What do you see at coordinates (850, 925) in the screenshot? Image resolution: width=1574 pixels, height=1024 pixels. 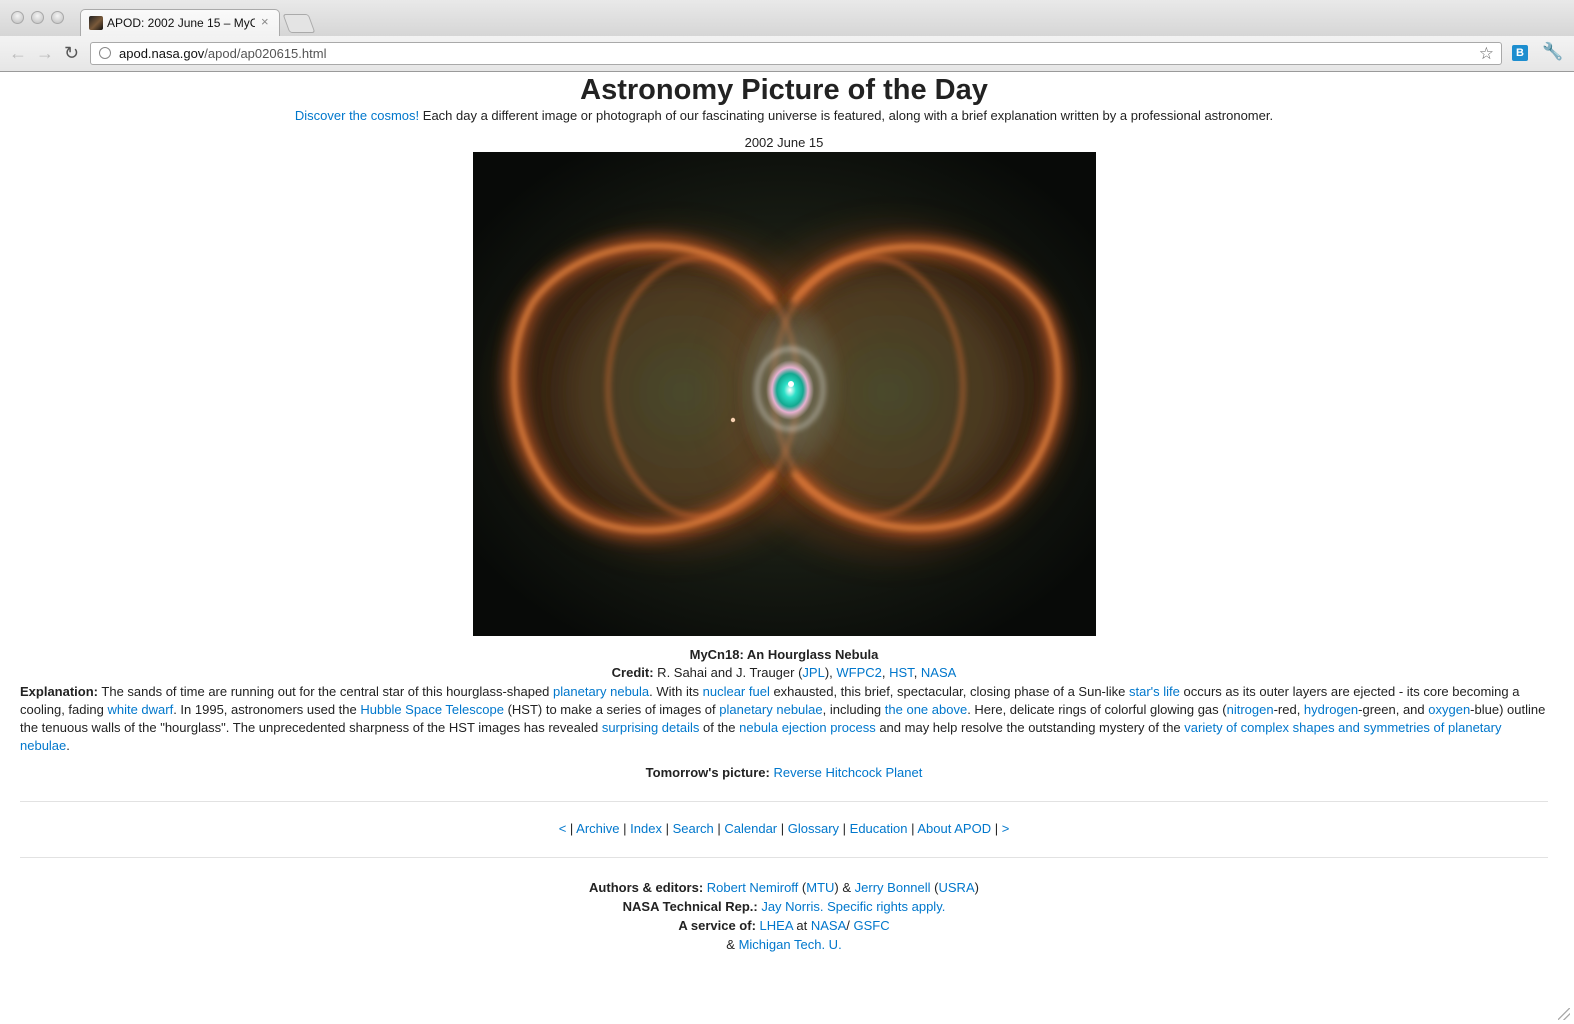 I see `footer-slash: /` at bounding box center [850, 925].